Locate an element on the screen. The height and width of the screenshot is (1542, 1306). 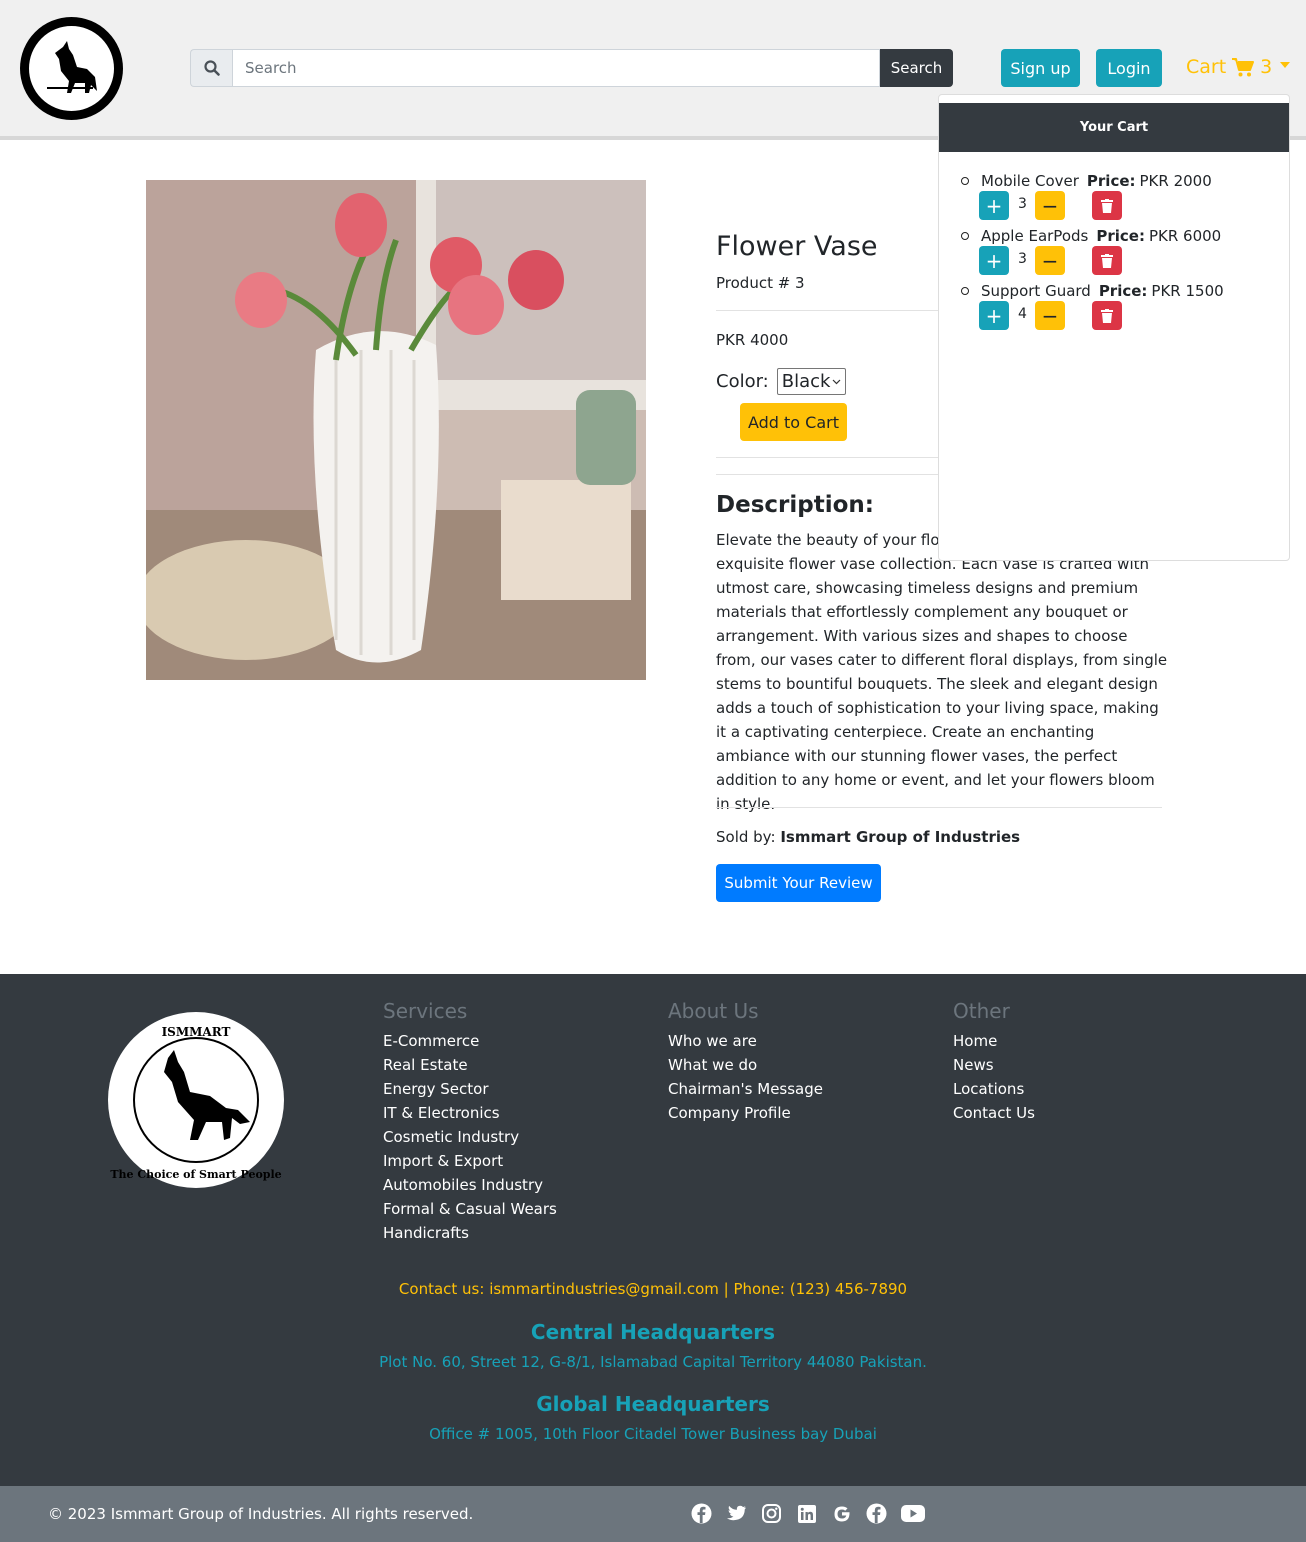
cart-item-price: PKR 1500 is located at coordinates (1187, 291).